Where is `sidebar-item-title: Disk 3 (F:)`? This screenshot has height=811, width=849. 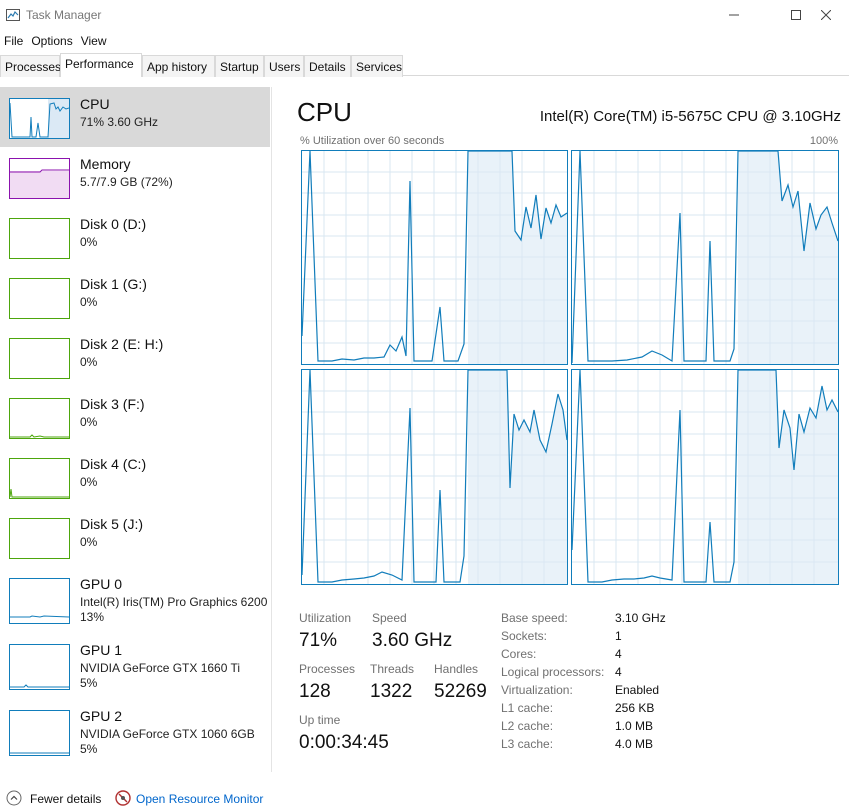 sidebar-item-title: Disk 3 (F:) is located at coordinates (112, 404).